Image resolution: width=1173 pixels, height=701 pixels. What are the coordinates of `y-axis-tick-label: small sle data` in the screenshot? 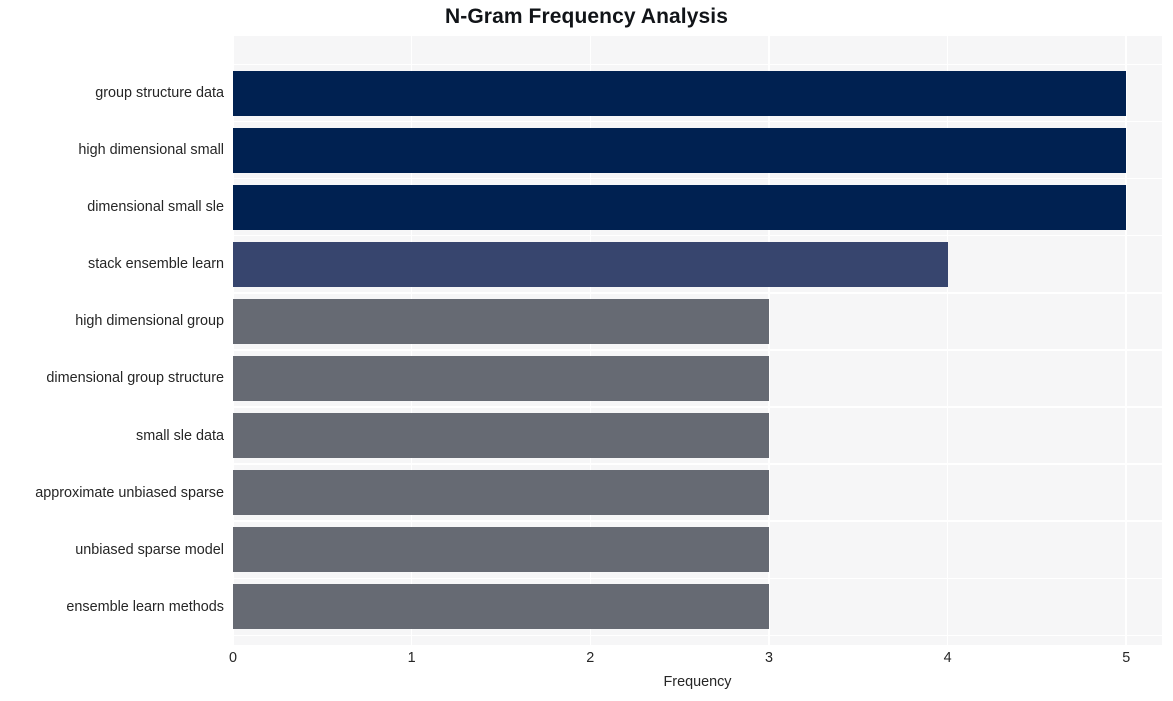 It's located at (180, 435).